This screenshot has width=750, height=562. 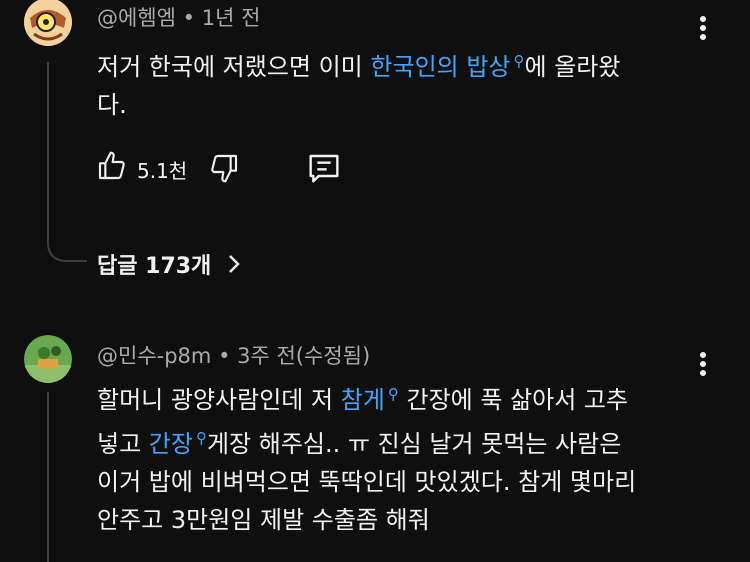 What do you see at coordinates (513, 400) in the screenshot?
I see `text-segment: 간장에 푹 삶아서 고추` at bounding box center [513, 400].